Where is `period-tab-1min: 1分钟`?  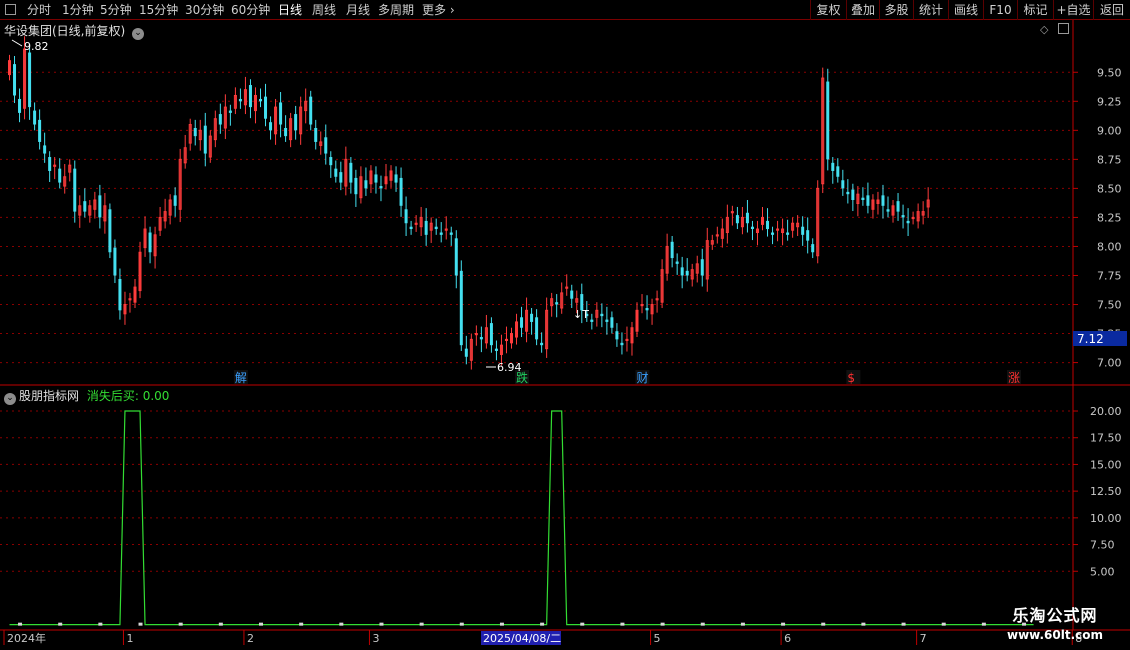
period-tab-1min: 1分钟 is located at coordinates (78, 10).